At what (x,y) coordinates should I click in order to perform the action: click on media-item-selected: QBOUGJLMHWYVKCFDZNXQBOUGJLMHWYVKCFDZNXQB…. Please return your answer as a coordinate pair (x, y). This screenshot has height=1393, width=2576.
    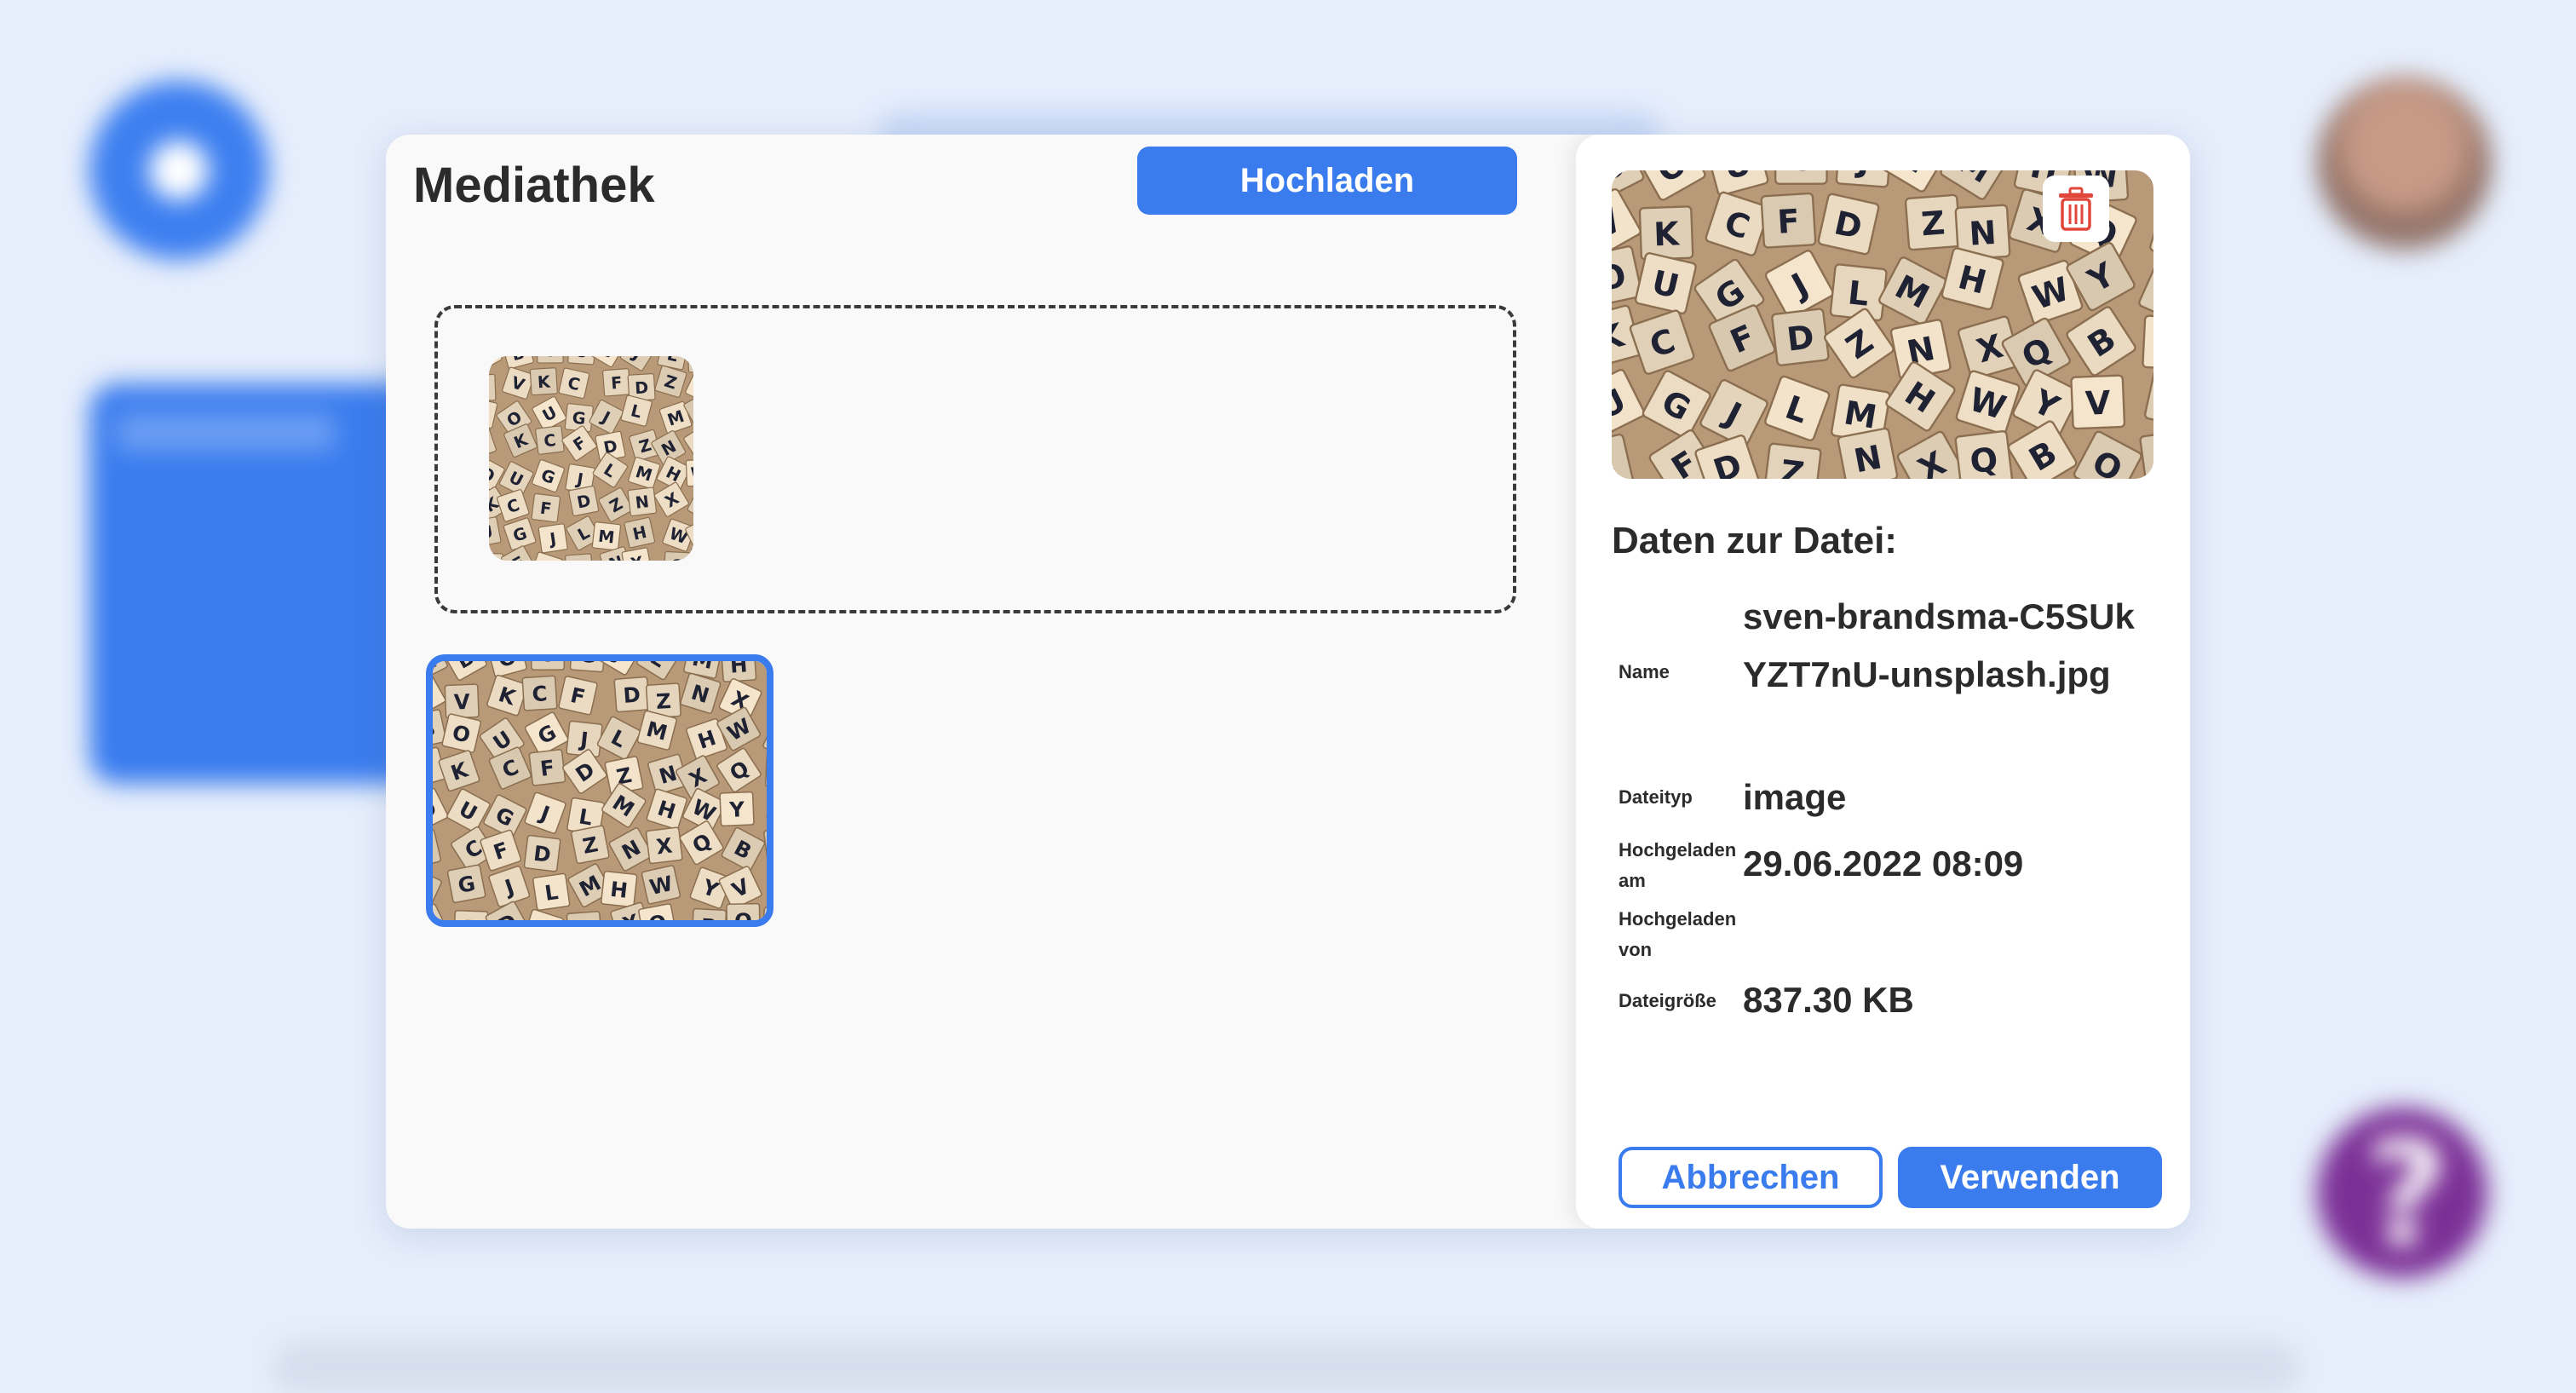
    Looking at the image, I should click on (600, 791).